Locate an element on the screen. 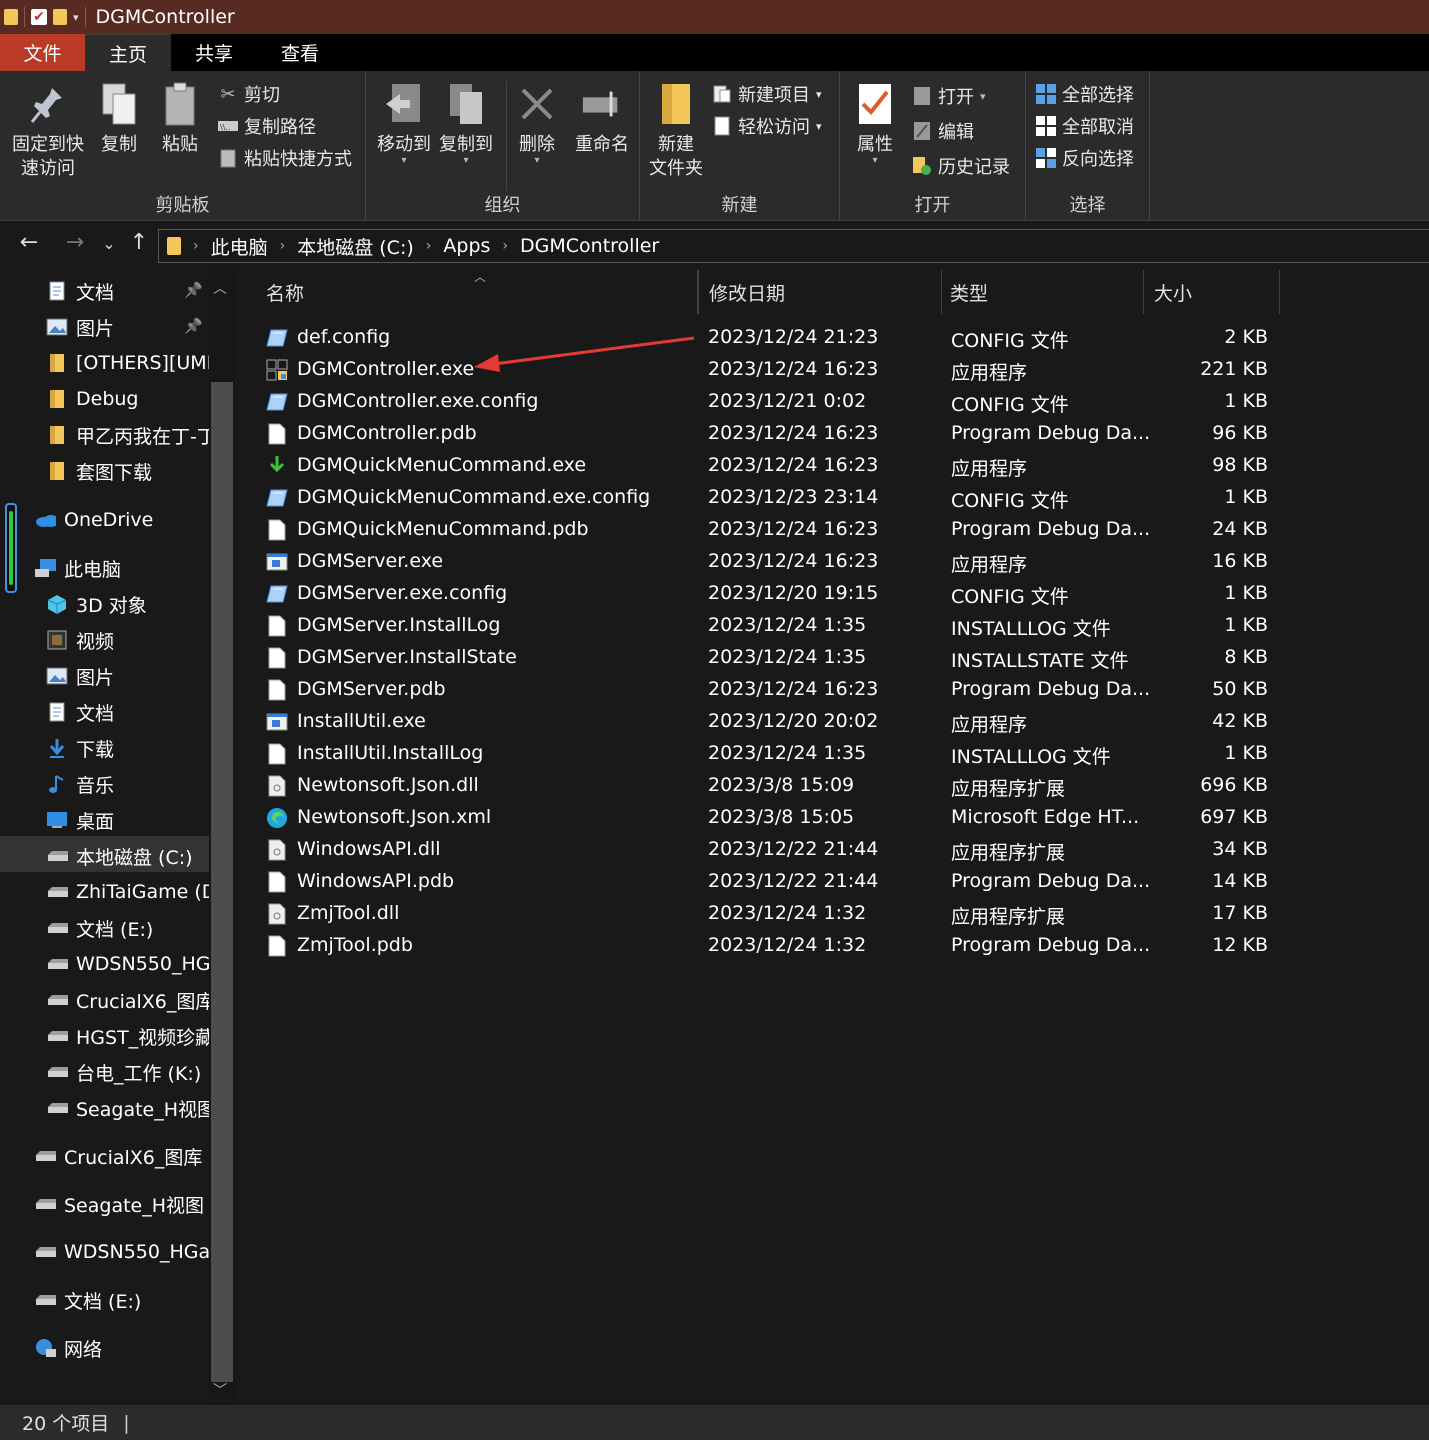  paste-shortcut-button: 粘贴快捷方式 is located at coordinates (285, 158).